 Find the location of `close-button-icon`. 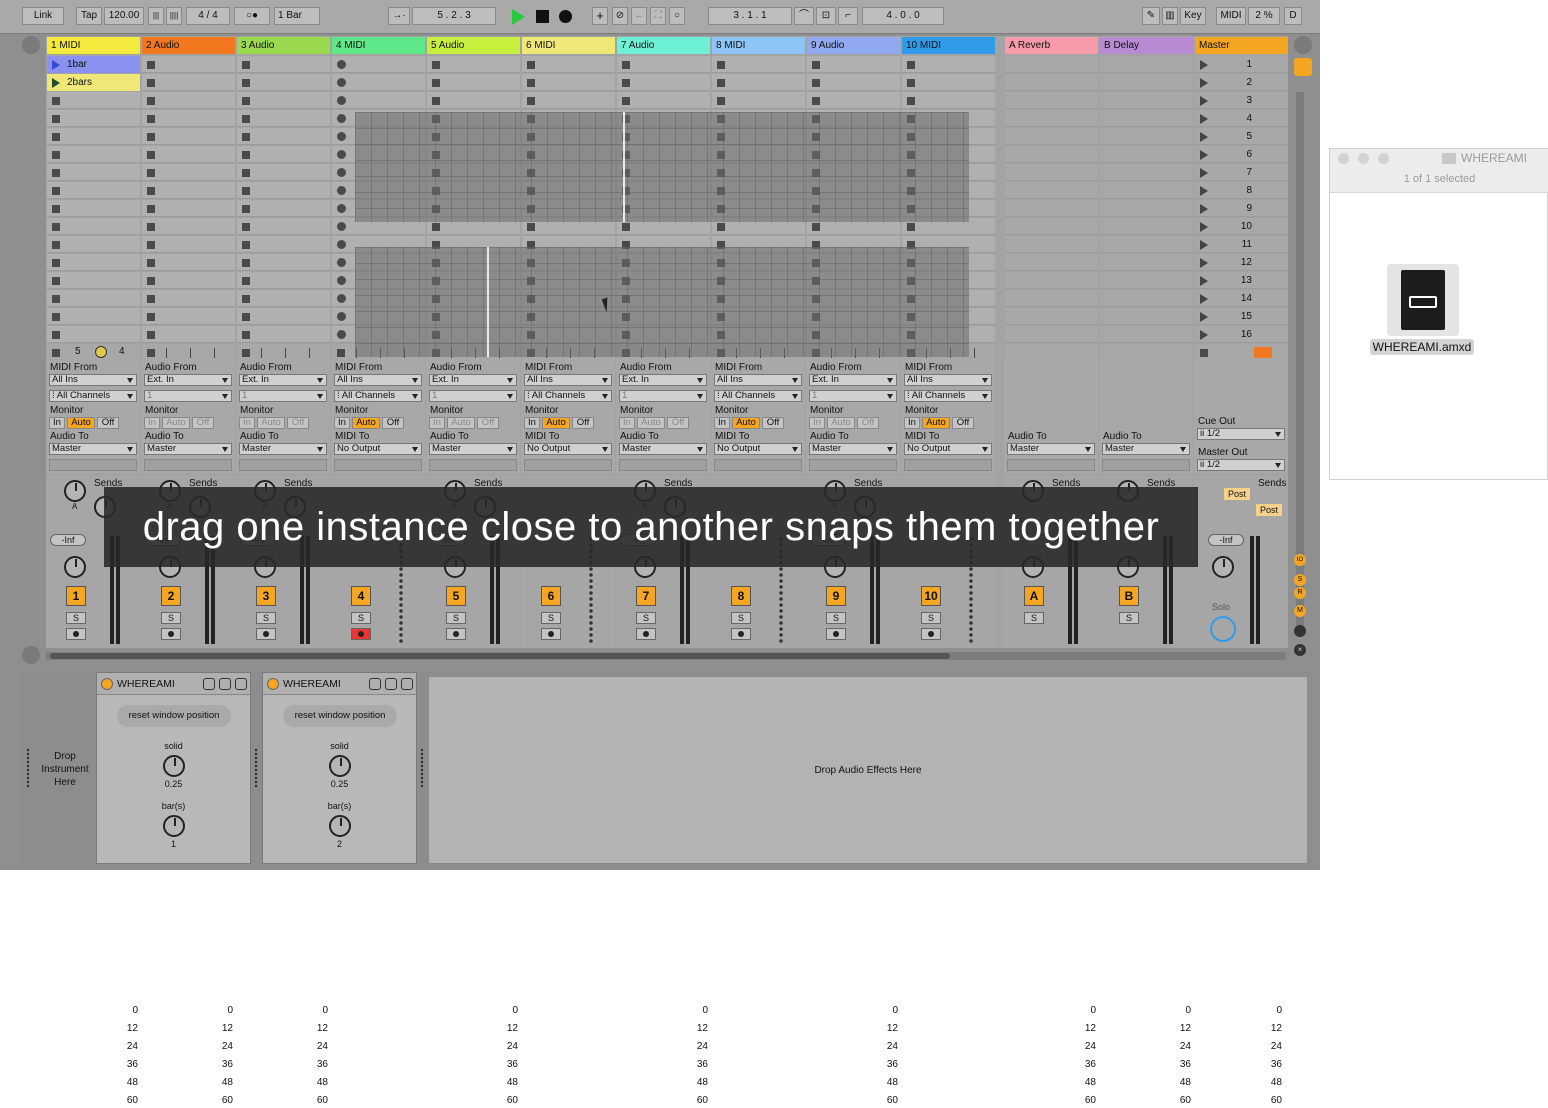

close-button-icon is located at coordinates (1343, 158).